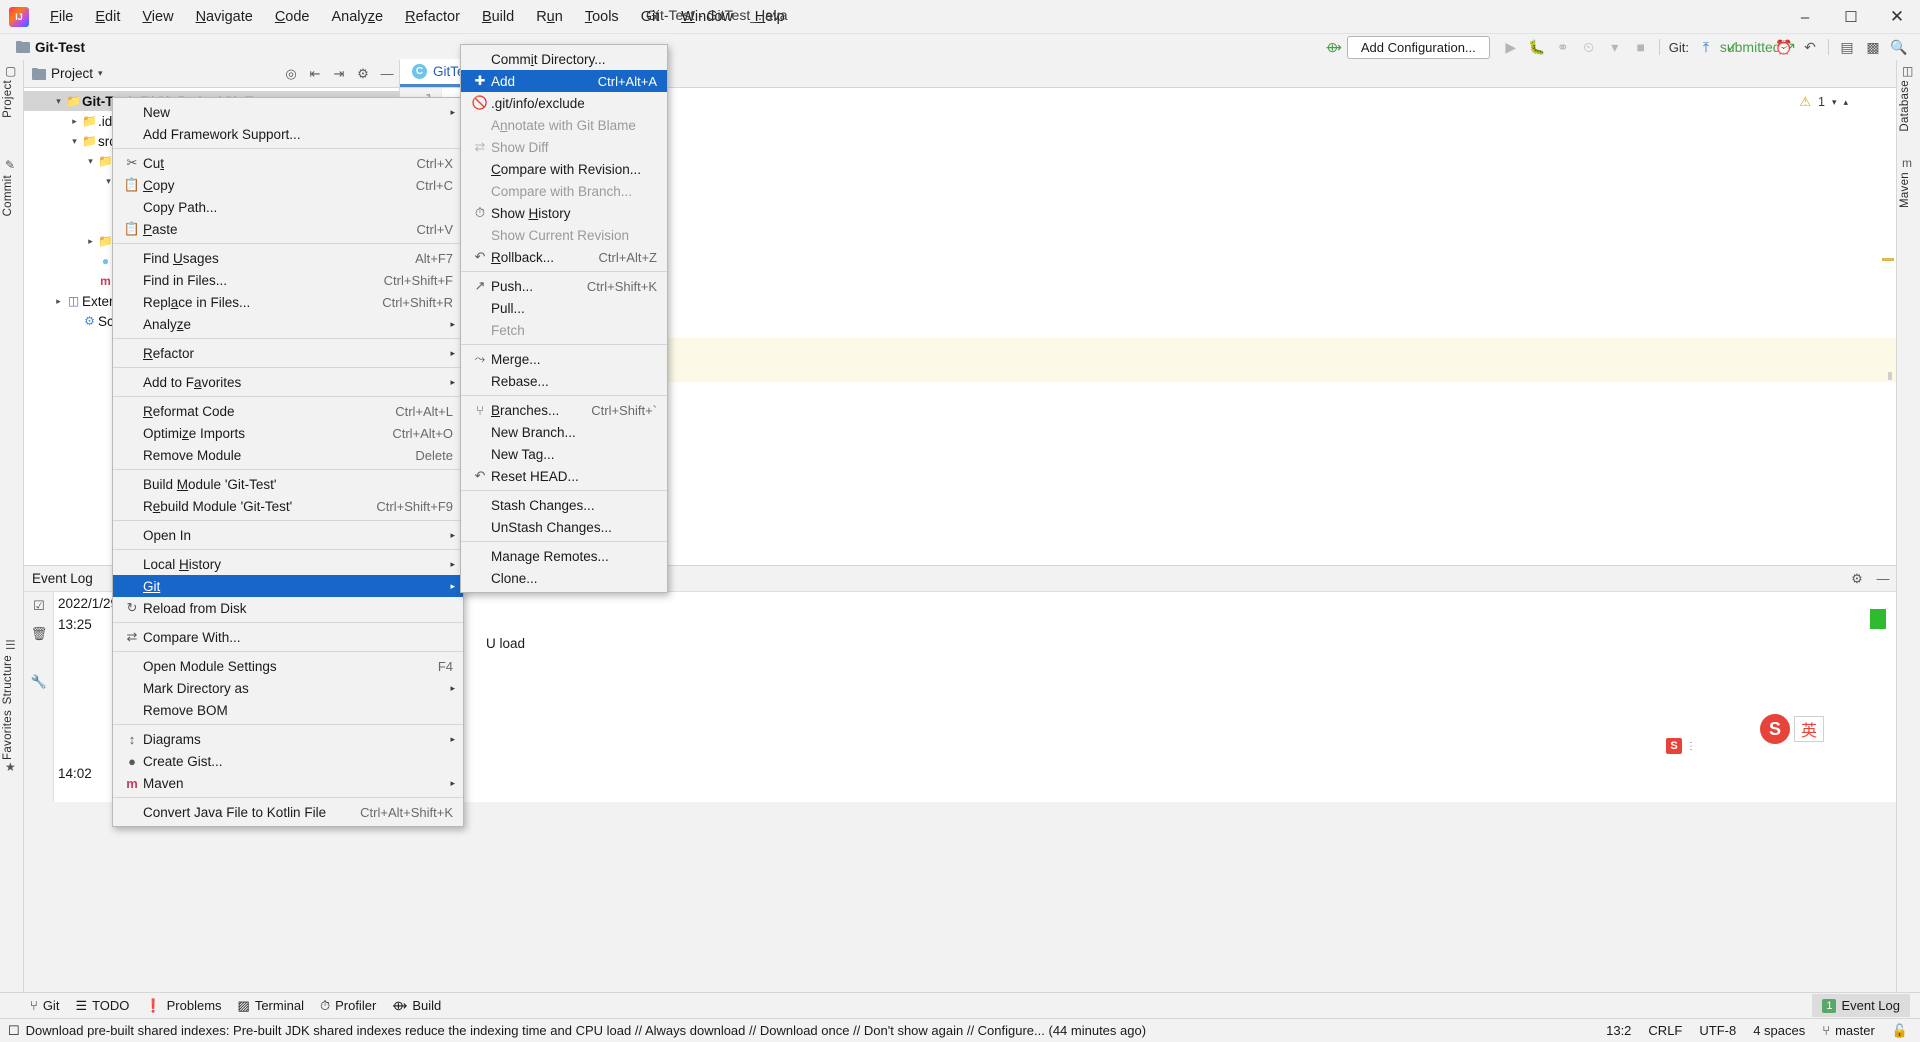 Image resolution: width=1920 pixels, height=1042 pixels. I want to click on line-separator: CRLF, so click(1665, 1030).